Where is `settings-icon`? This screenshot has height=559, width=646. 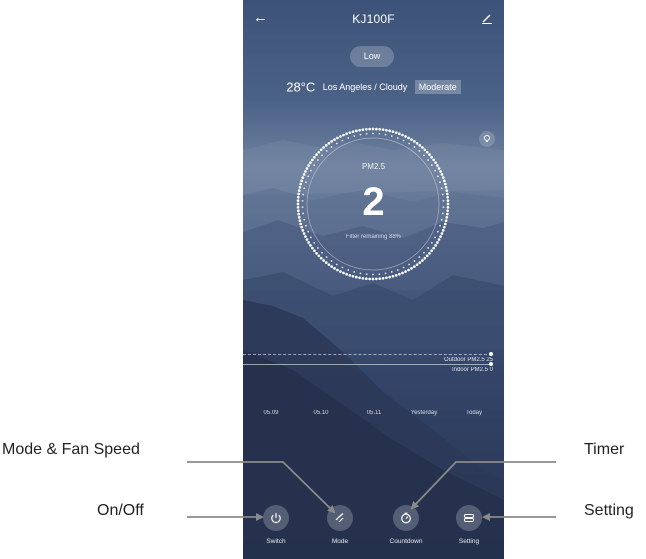
settings-icon is located at coordinates (469, 518).